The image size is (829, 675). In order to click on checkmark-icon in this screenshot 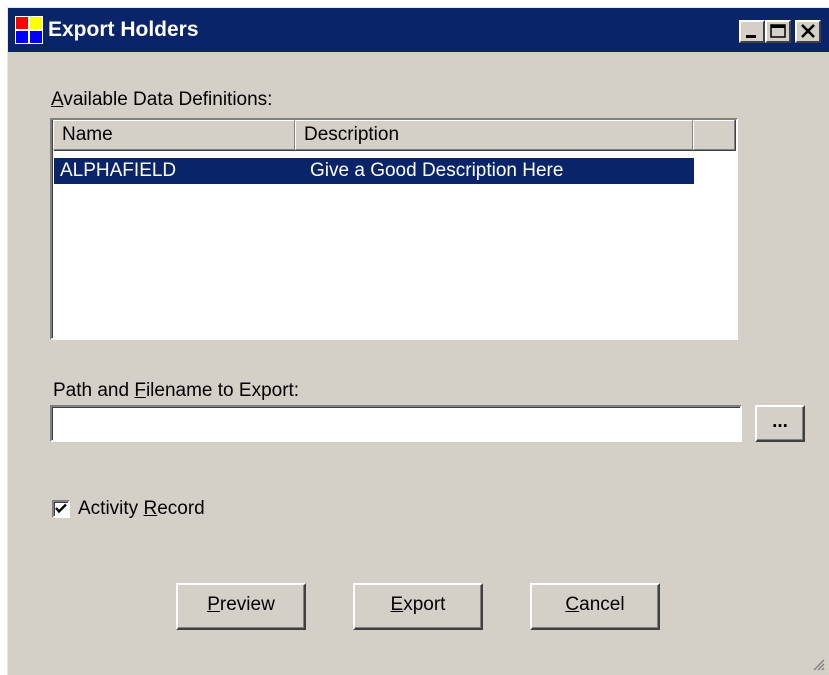, I will do `click(61, 508)`.